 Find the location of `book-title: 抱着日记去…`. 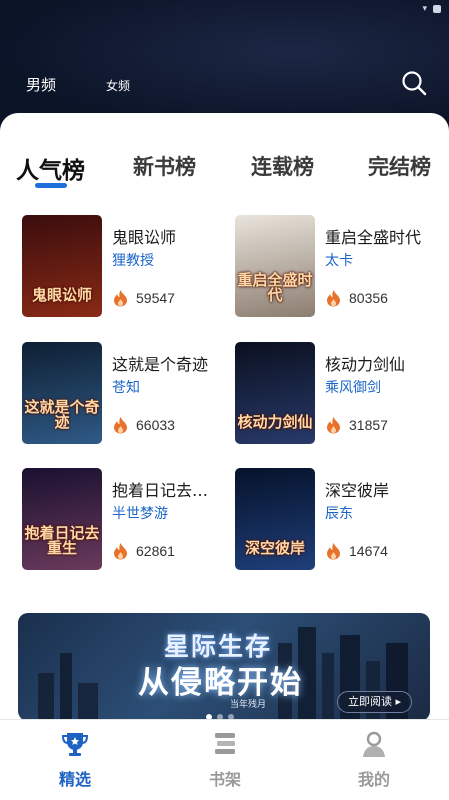

book-title: 抱着日记去… is located at coordinates (160, 489).